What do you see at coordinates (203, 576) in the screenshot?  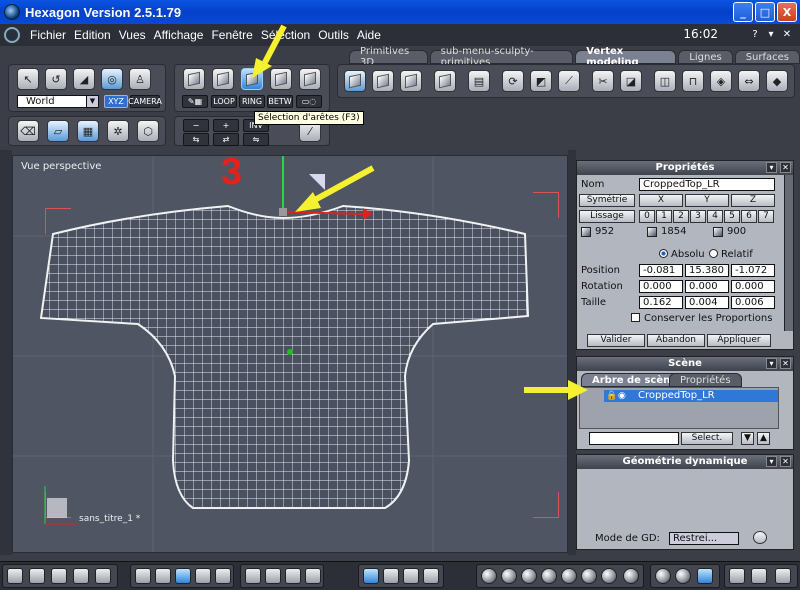 I see `texture-display-icon` at bounding box center [203, 576].